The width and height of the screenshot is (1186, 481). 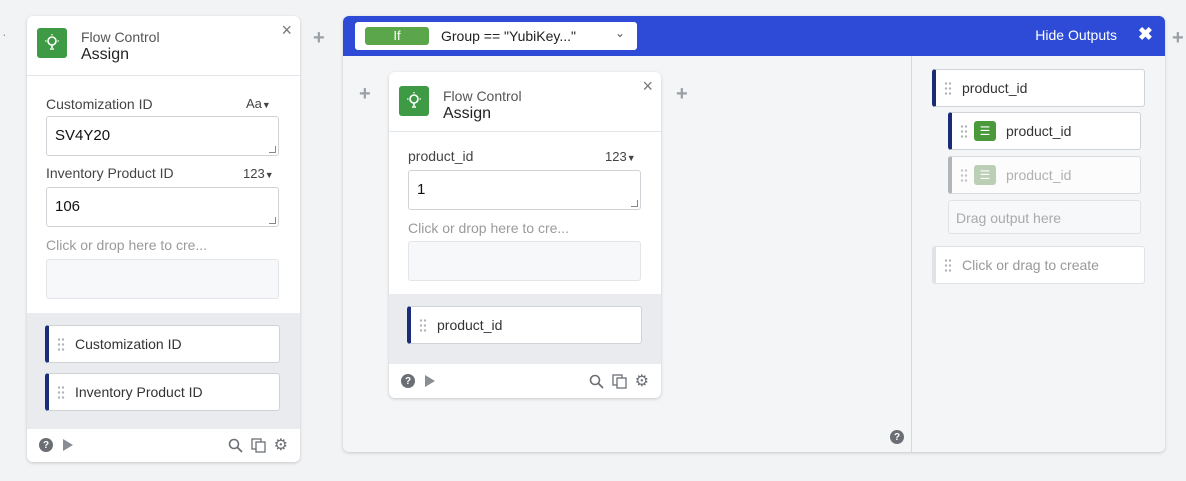 What do you see at coordinates (1145, 34) in the screenshot?
I see `close-icon: ✖` at bounding box center [1145, 34].